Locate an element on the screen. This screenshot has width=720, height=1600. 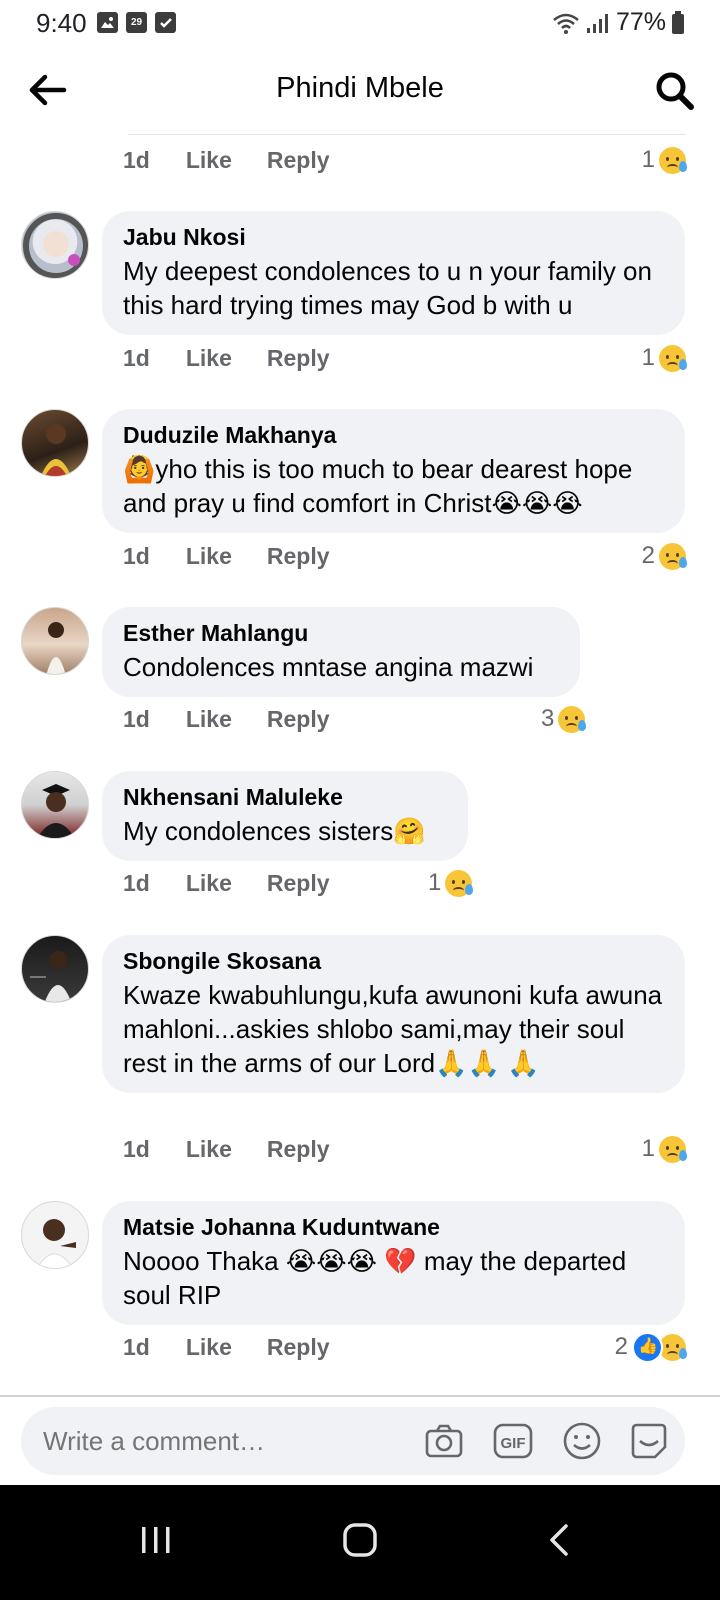
comment-text: My condolences sisters🤗 is located at coordinates (274, 831).